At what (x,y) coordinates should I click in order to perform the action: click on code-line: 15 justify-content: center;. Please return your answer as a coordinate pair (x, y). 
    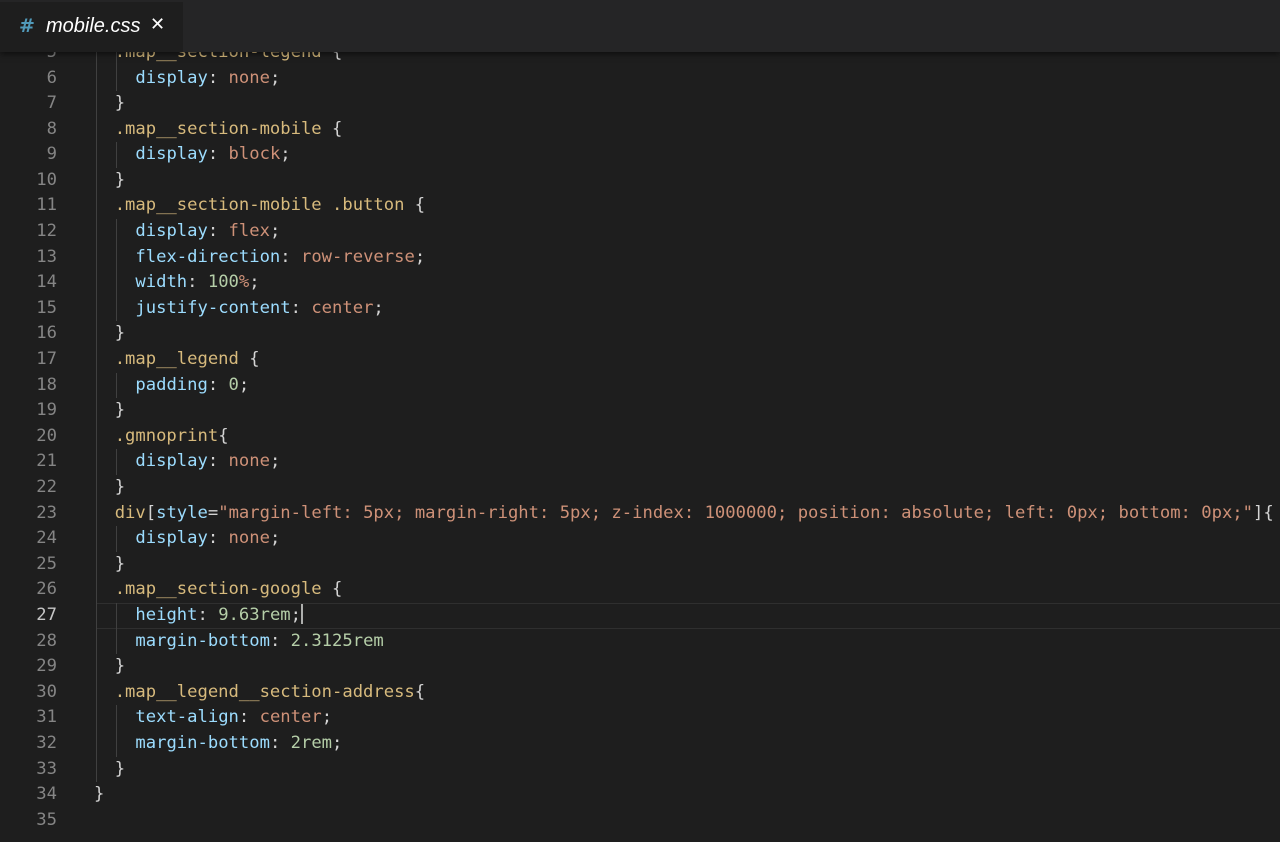
    Looking at the image, I should click on (640, 308).